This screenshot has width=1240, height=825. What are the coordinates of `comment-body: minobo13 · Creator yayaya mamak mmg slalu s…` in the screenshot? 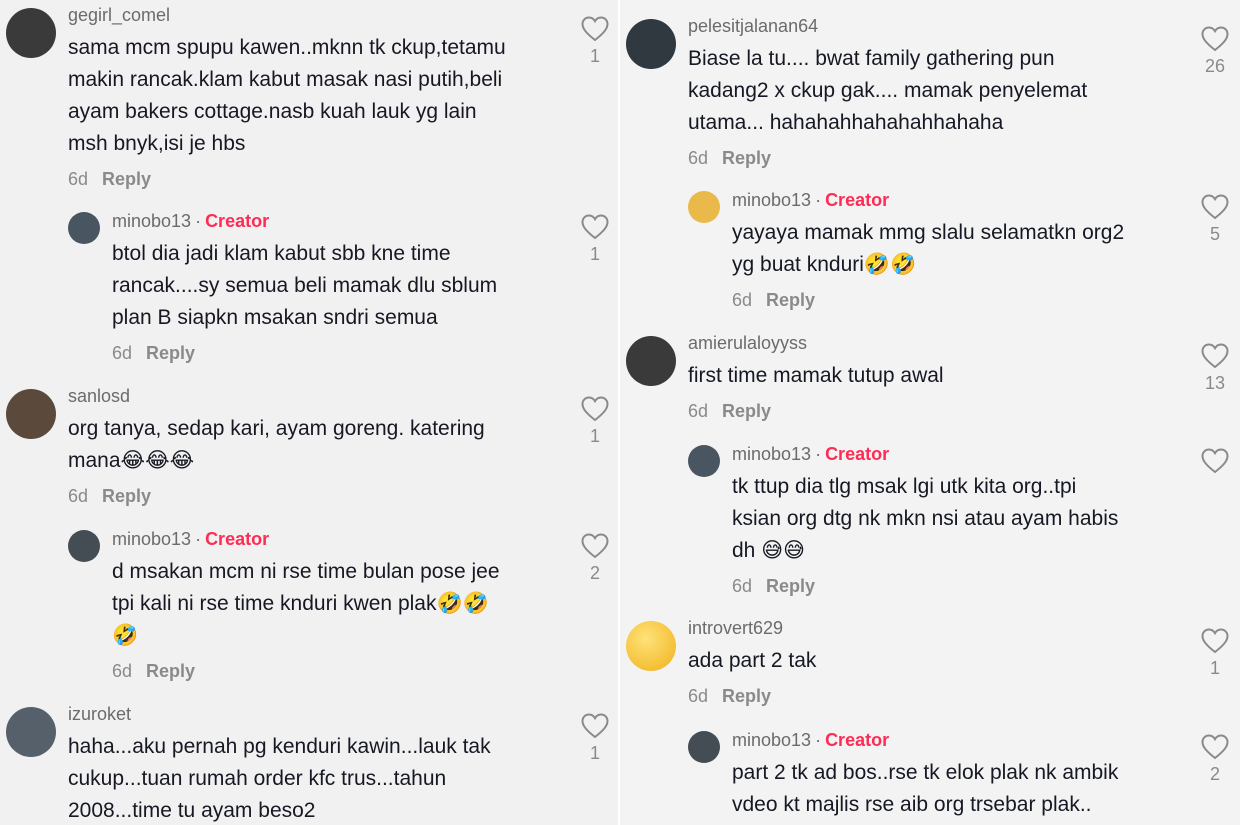 It's located at (962, 250).